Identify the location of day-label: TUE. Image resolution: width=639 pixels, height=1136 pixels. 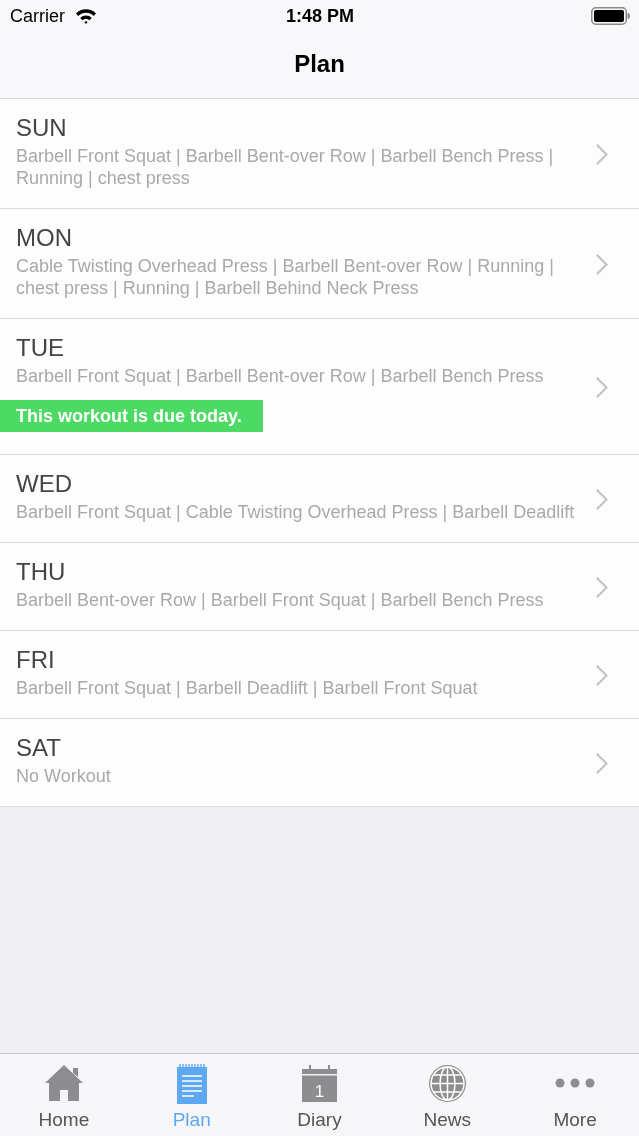
(40, 348).